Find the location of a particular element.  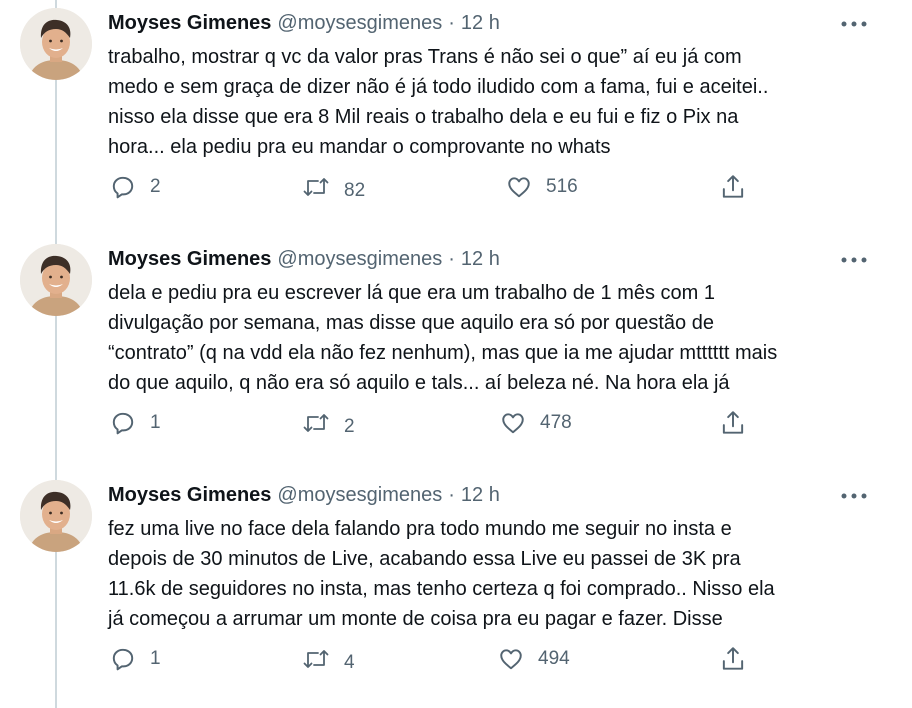

like-button: 516 is located at coordinates (542, 187).